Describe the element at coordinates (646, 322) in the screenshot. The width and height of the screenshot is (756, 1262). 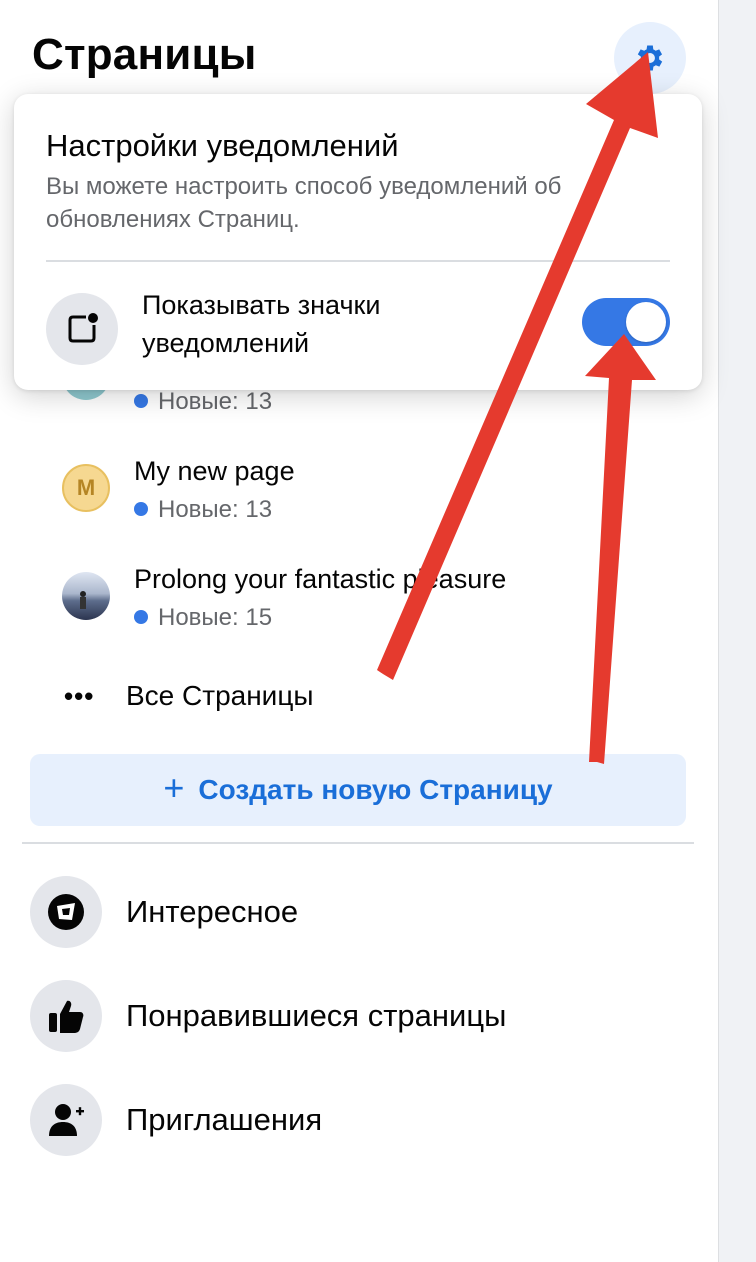
I see `toggle-knob` at that location.